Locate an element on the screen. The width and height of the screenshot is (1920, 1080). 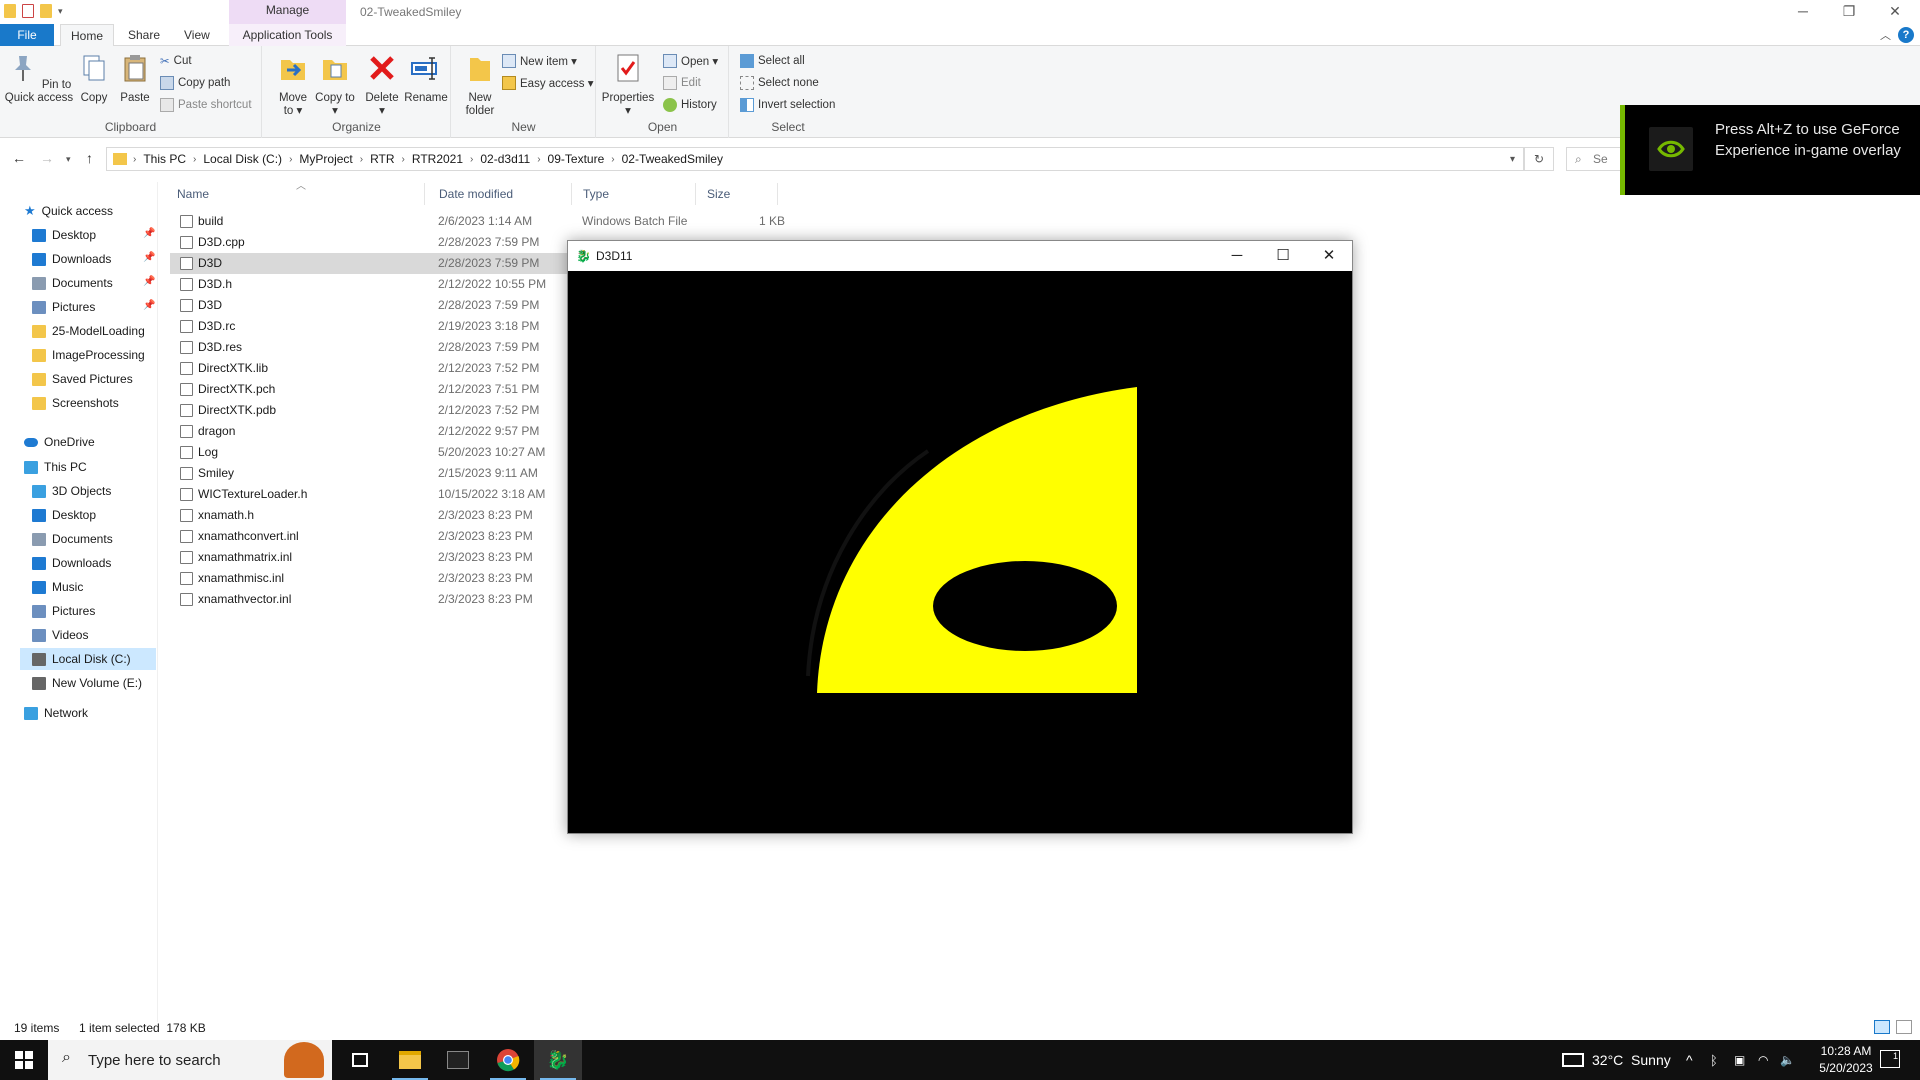
taskbar-search-box: ⌕ Type here to search is located at coordinates (190, 1060).